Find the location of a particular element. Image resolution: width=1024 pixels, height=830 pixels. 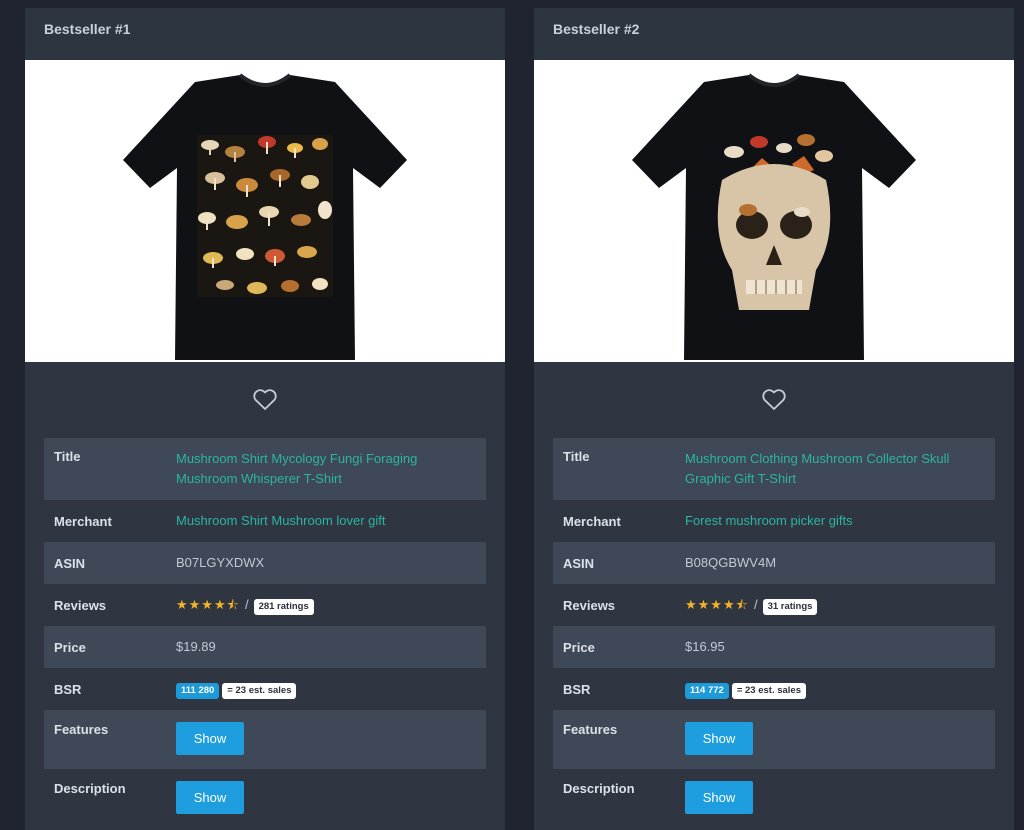

card-header: Bestseller #2 is located at coordinates (774, 34).